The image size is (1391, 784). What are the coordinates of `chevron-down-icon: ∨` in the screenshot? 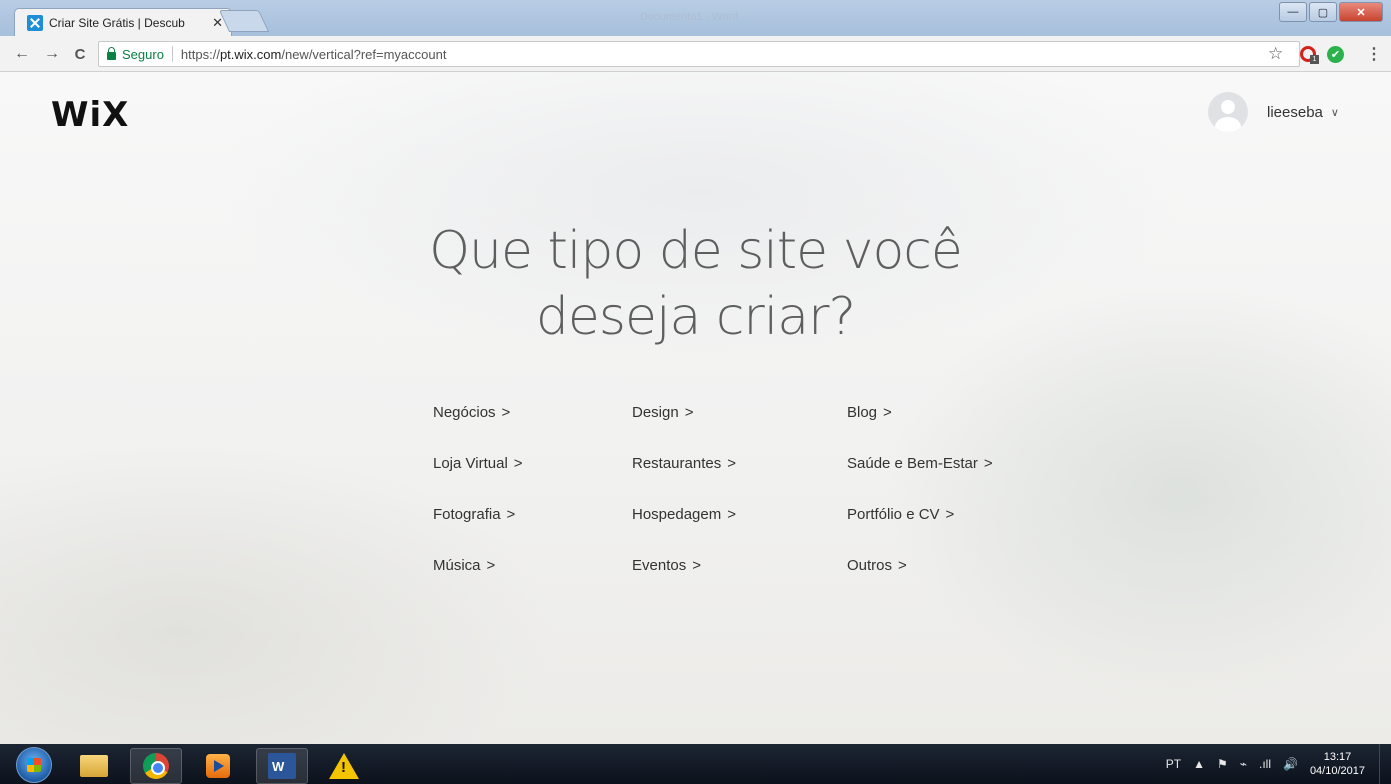 It's located at (1335, 112).